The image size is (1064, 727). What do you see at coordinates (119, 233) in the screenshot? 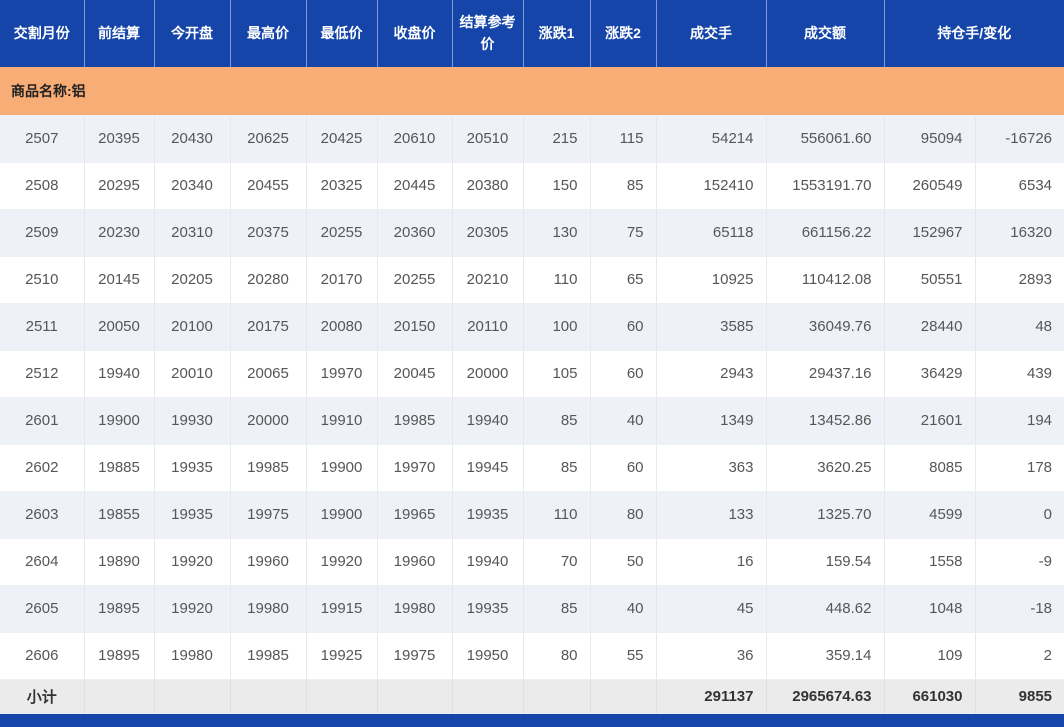
I see `cell: 20230` at bounding box center [119, 233].